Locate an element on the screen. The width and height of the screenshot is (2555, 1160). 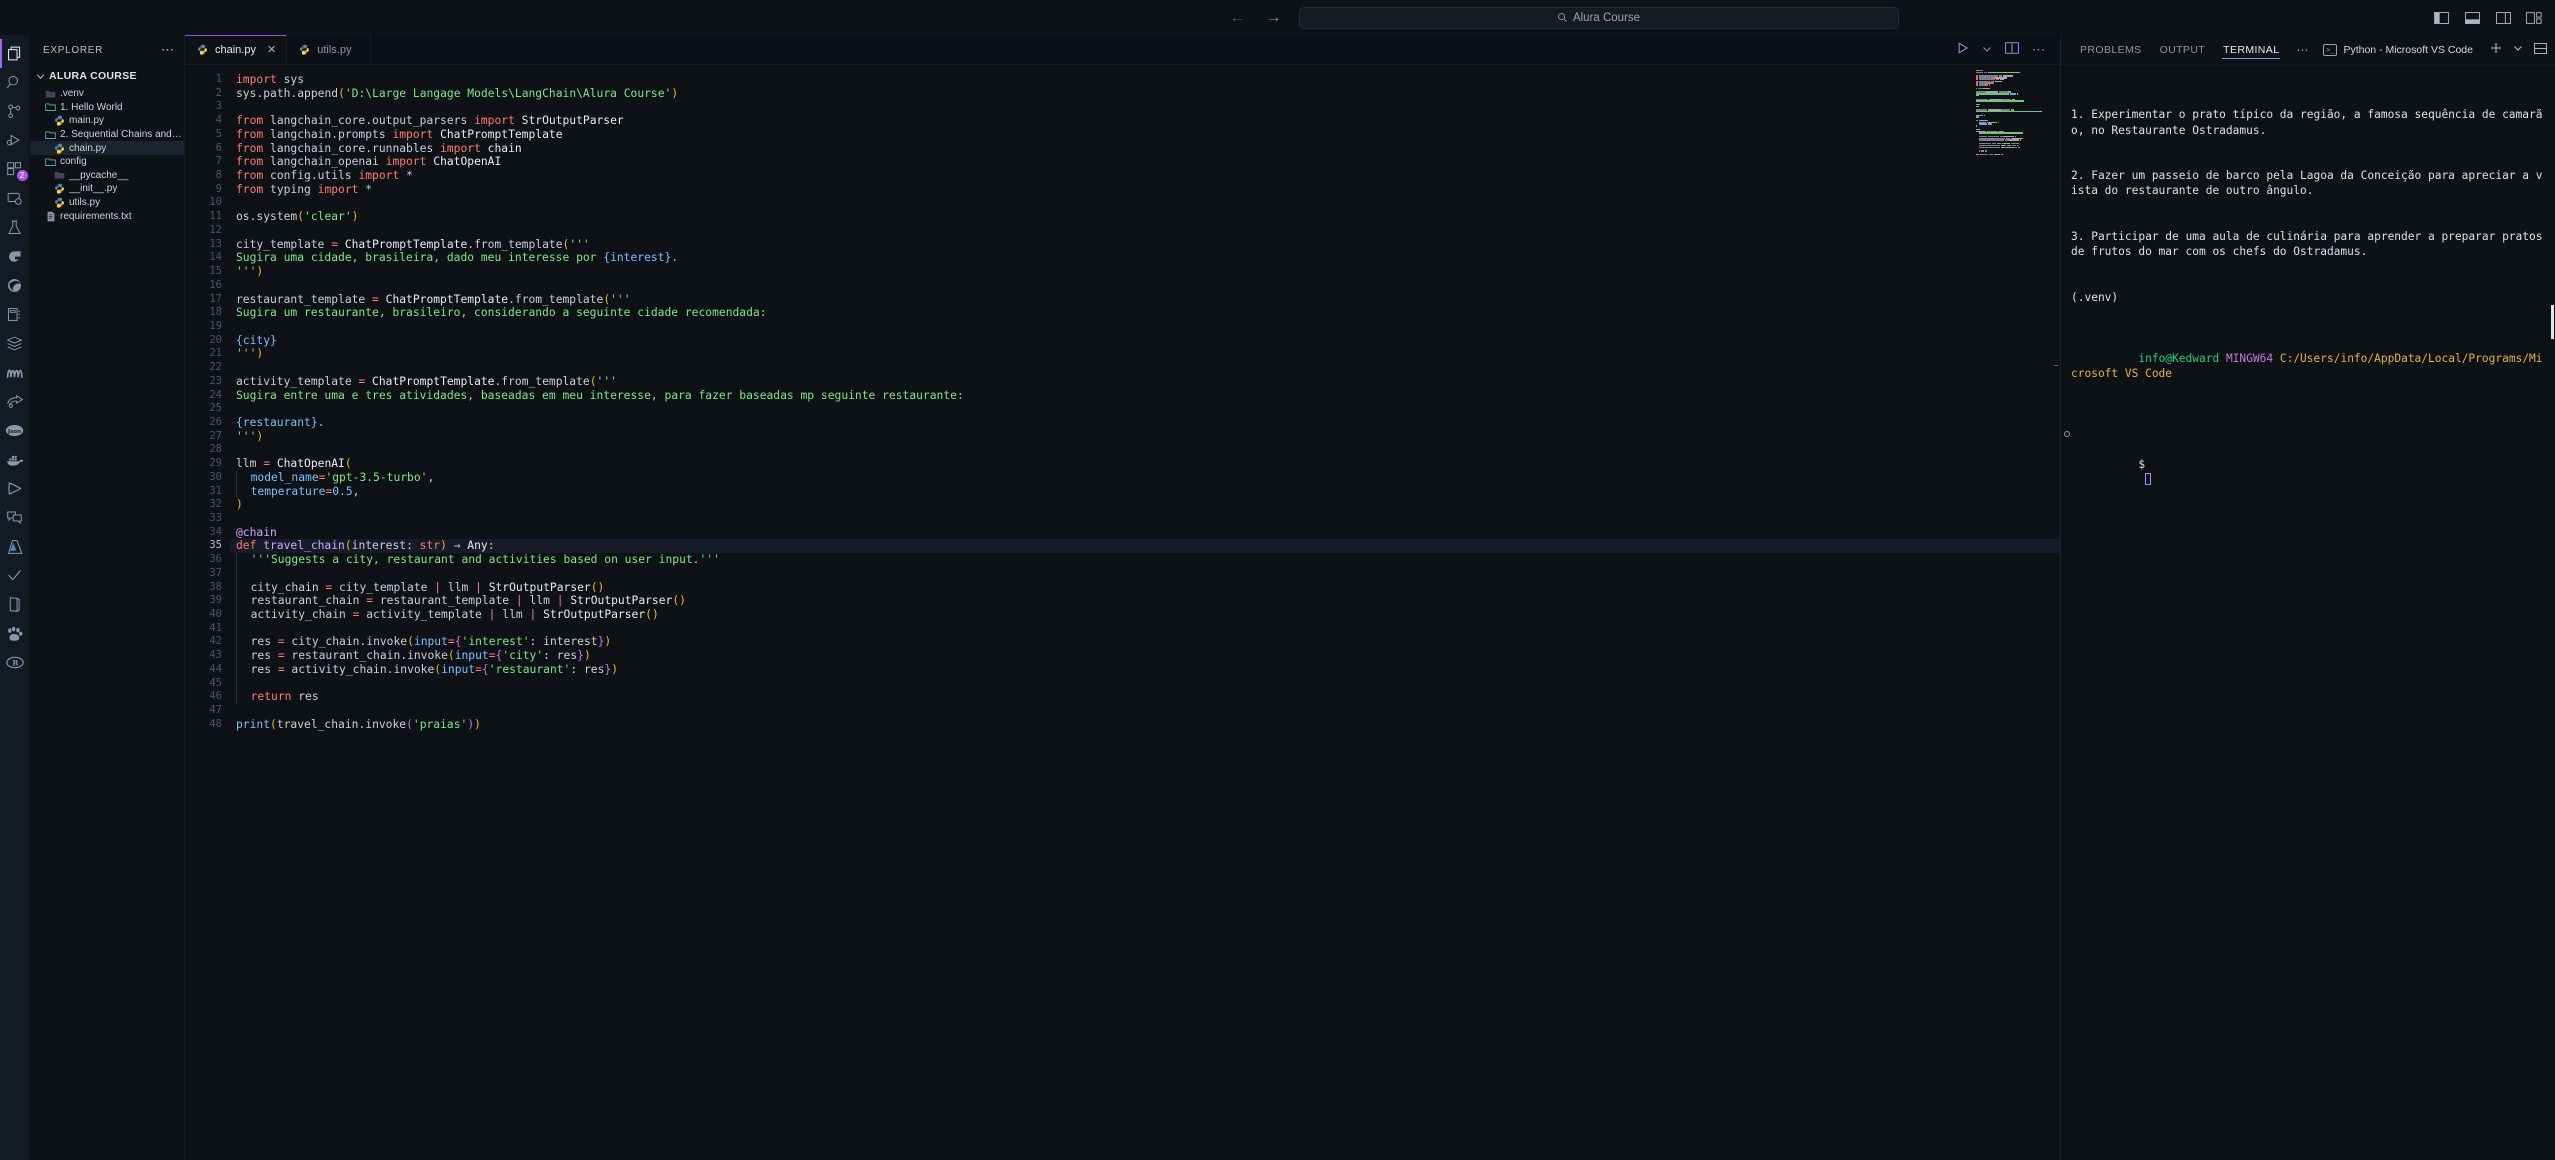
arrow-left-icon: ← is located at coordinates (1238, 18).